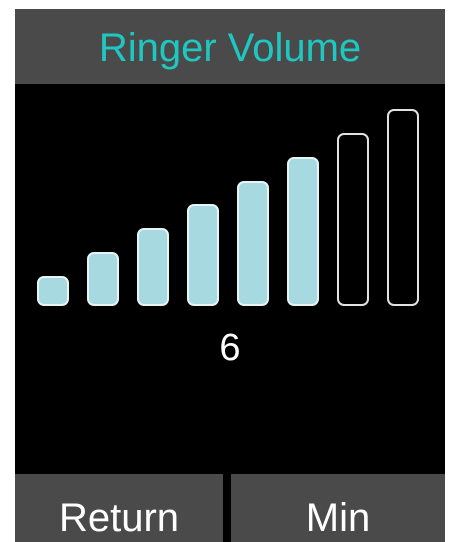 The height and width of the screenshot is (542, 449). Describe the element at coordinates (230, 348) in the screenshot. I see `volume-level-value: 6` at that location.